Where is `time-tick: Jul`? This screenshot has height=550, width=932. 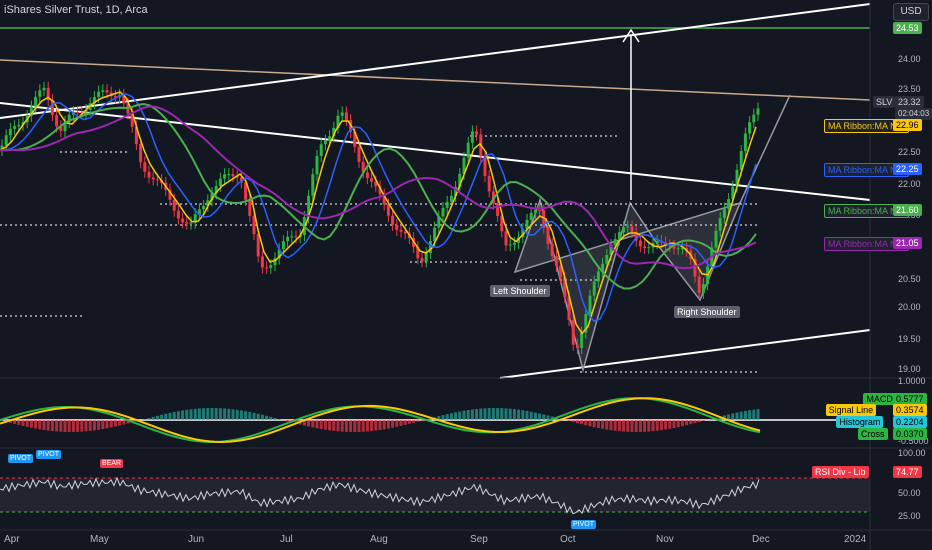
time-tick: Jul is located at coordinates (286, 539).